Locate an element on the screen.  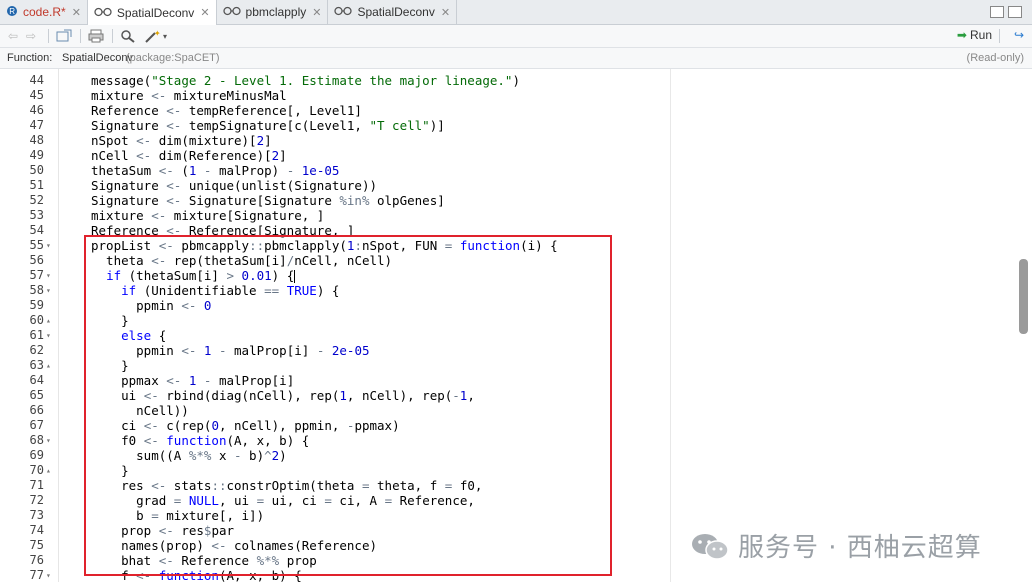
code-text: mixture <- mixture[Signature, ] is located at coordinates (208, 215).